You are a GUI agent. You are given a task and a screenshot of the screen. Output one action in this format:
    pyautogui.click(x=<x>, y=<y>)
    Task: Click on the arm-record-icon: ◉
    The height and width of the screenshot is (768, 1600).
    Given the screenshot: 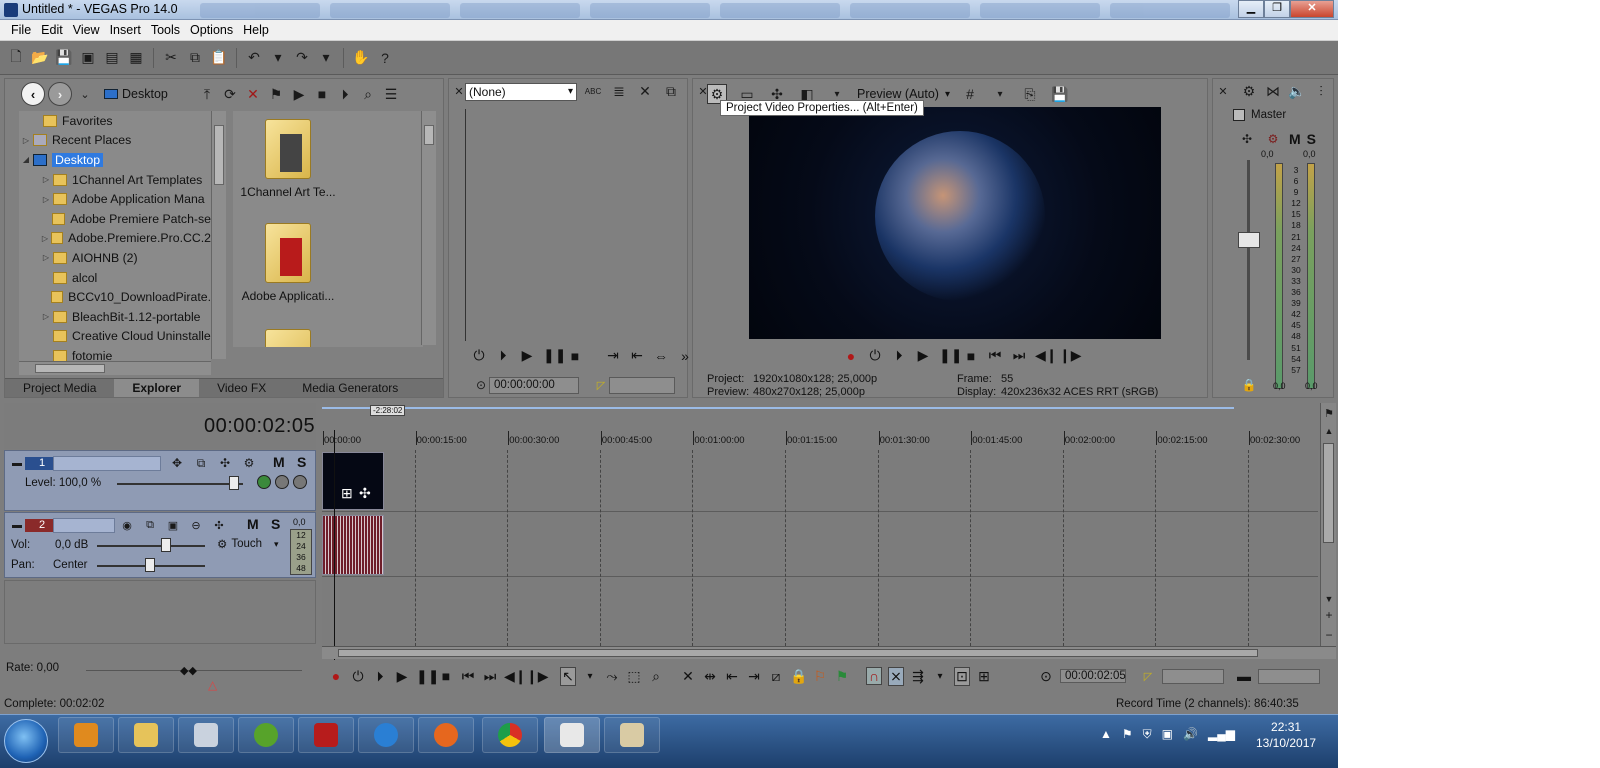 What is the action you would take?
    pyautogui.click(x=127, y=525)
    